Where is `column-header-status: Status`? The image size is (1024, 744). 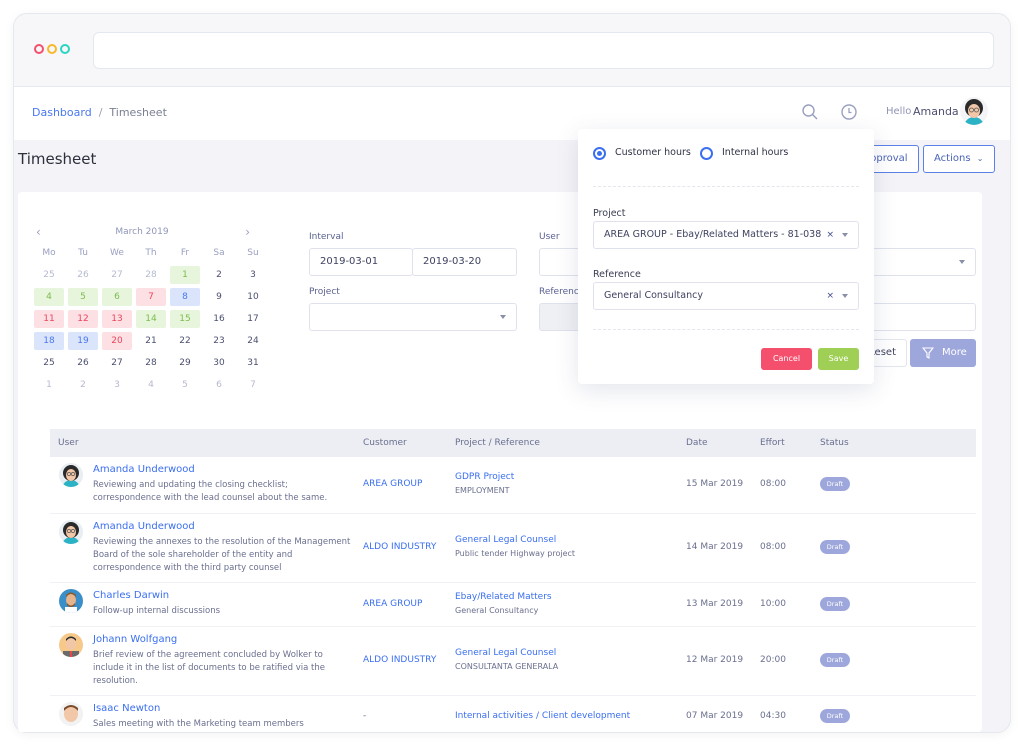 column-header-status: Status is located at coordinates (834, 443).